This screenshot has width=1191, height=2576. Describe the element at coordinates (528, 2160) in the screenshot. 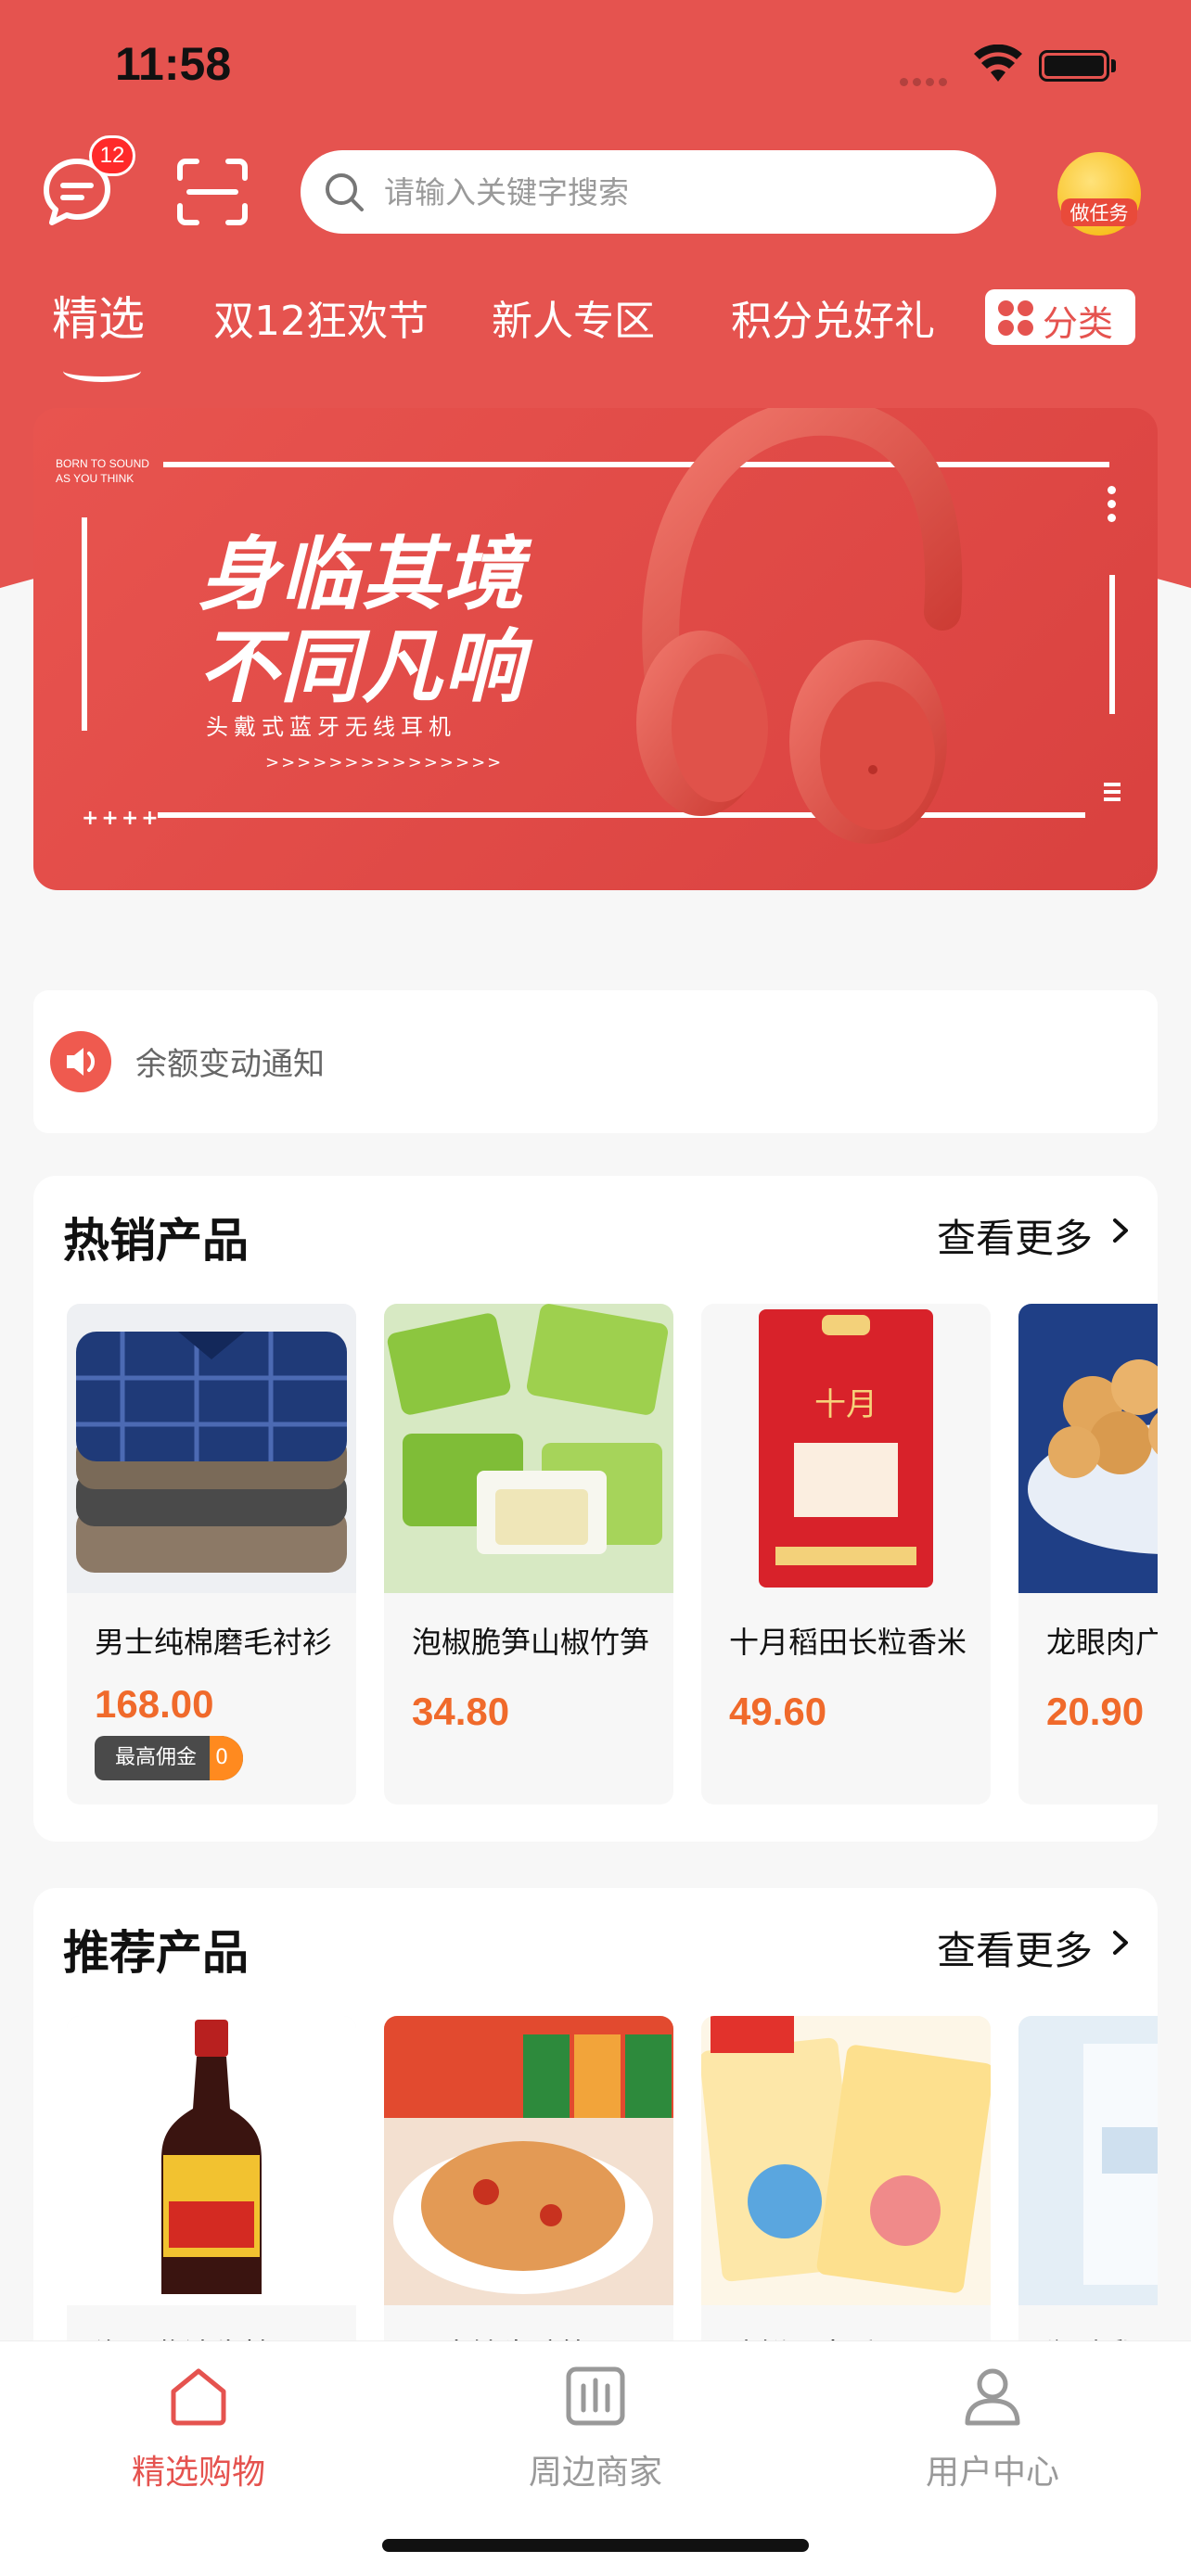

I see `beef-tendon-image` at that location.